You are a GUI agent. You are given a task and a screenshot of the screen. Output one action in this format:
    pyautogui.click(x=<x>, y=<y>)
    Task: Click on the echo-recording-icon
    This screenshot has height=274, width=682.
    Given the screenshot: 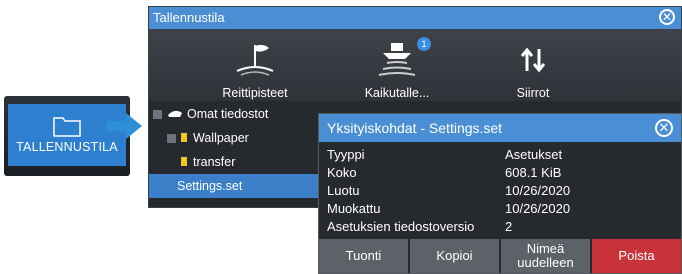 What is the action you would take?
    pyautogui.click(x=397, y=59)
    